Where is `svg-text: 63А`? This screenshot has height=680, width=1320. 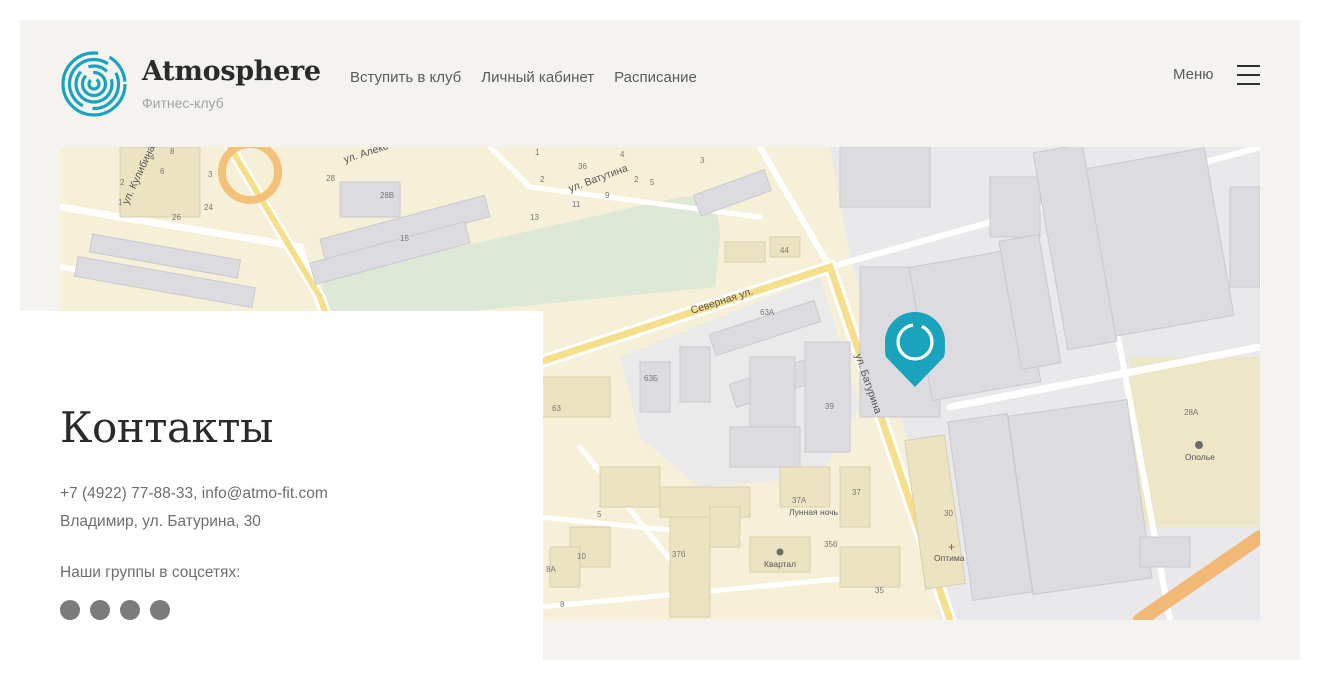 svg-text: 63А is located at coordinates (767, 312).